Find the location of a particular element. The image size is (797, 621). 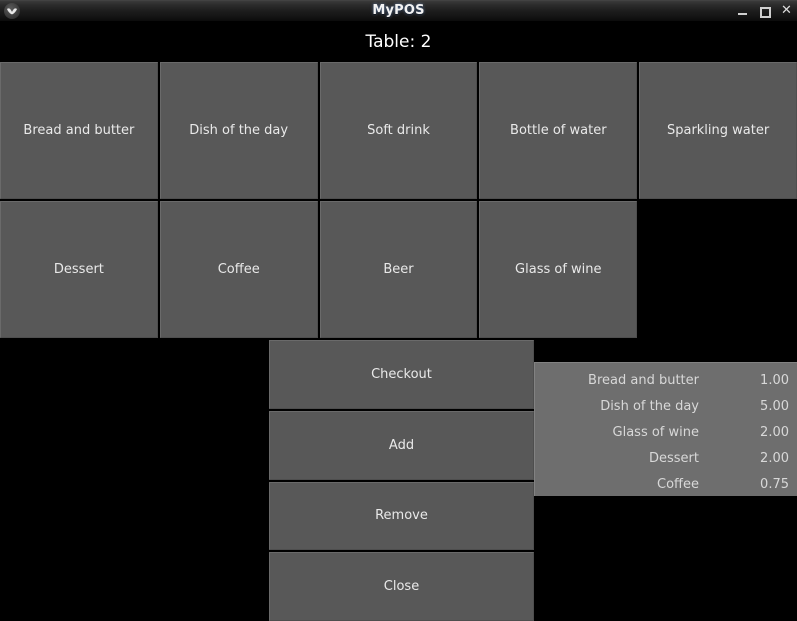

order-list-item: Dish of the day 5.00 is located at coordinates (666, 406).